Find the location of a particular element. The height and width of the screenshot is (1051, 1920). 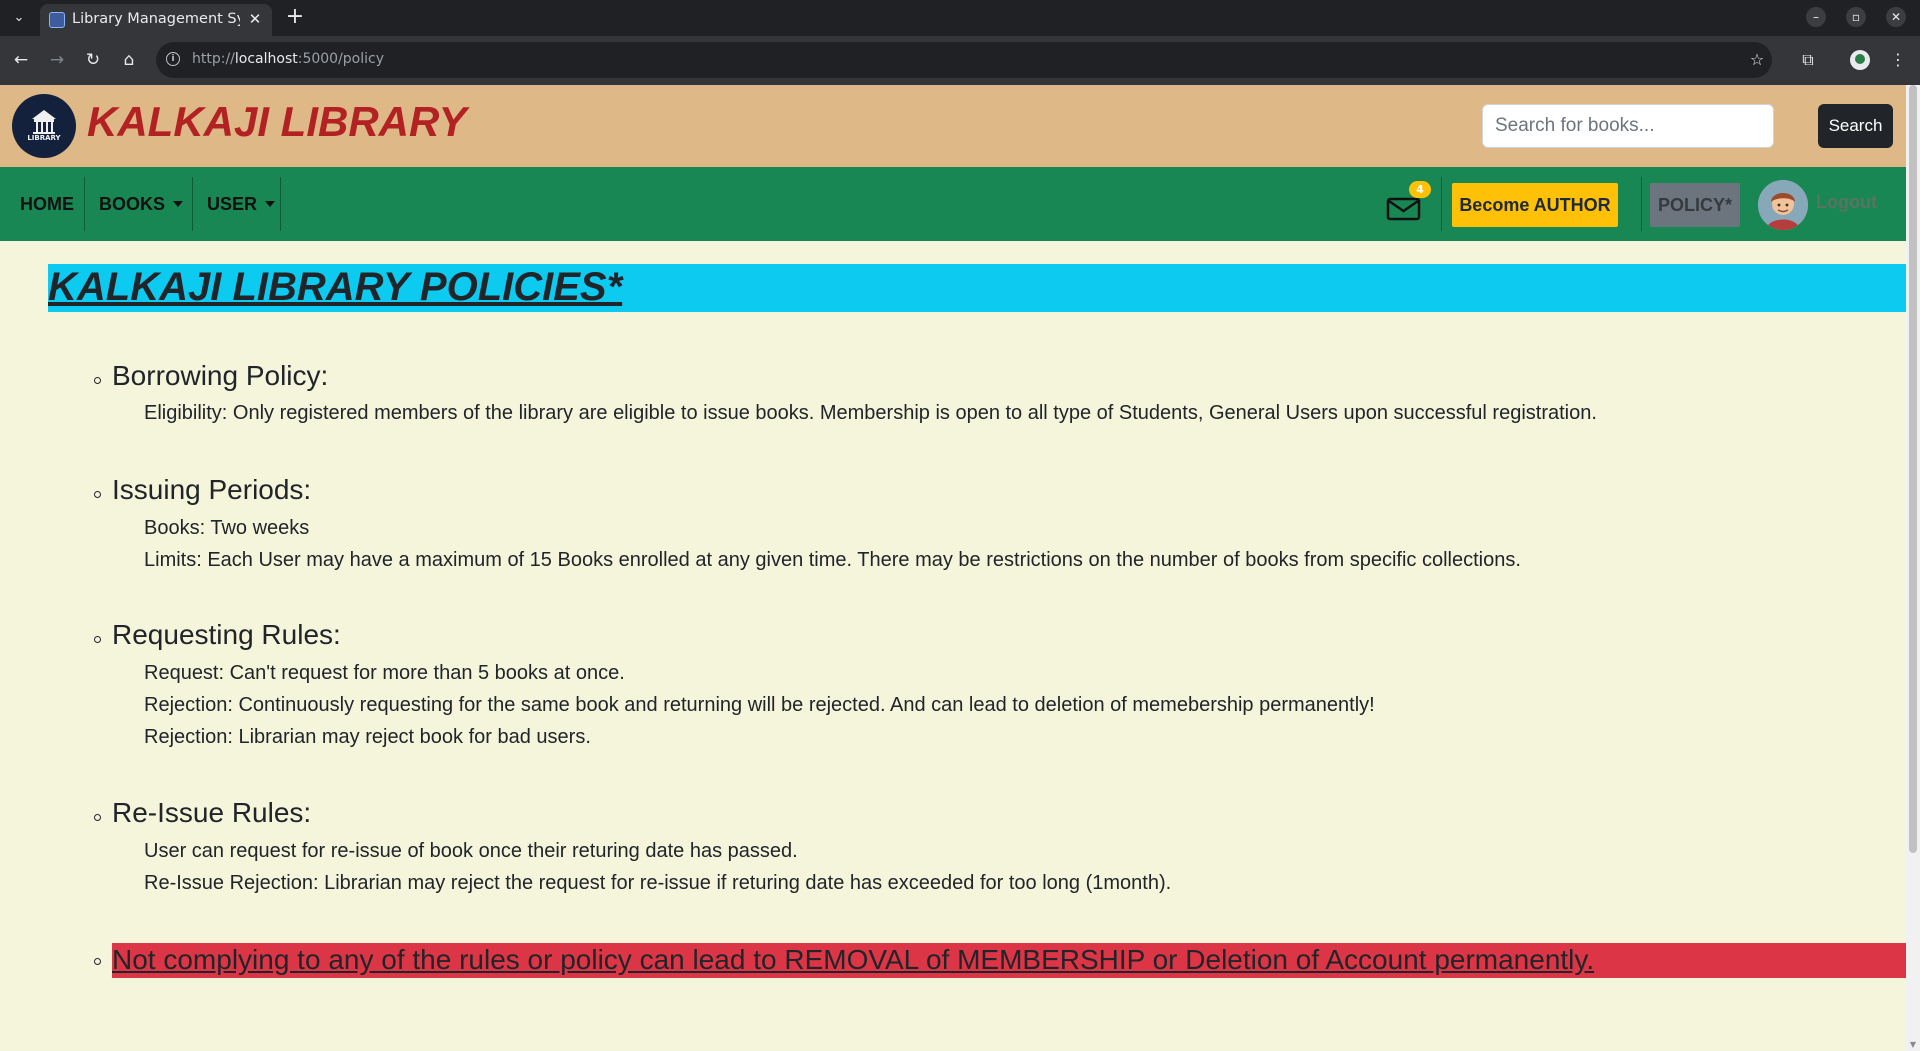

scroll-down-arrow-icon: ▼ is located at coordinates (1913, 1045).